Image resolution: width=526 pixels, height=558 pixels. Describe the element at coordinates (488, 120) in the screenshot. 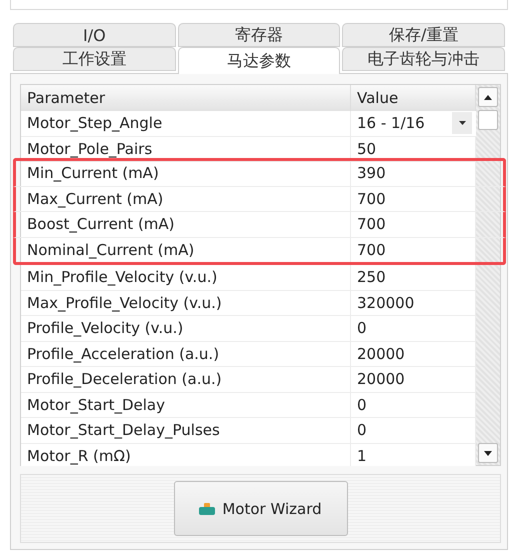

I see `scroll-thumb` at that location.